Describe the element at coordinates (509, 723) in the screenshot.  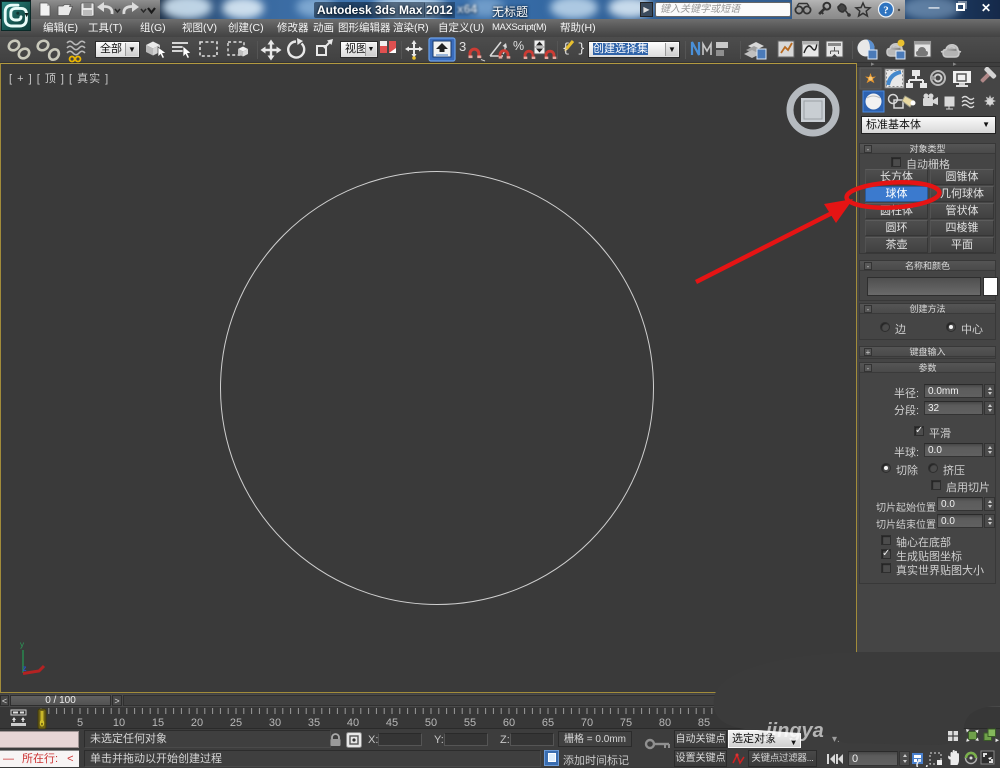
I see `svg-text: 60` at that location.